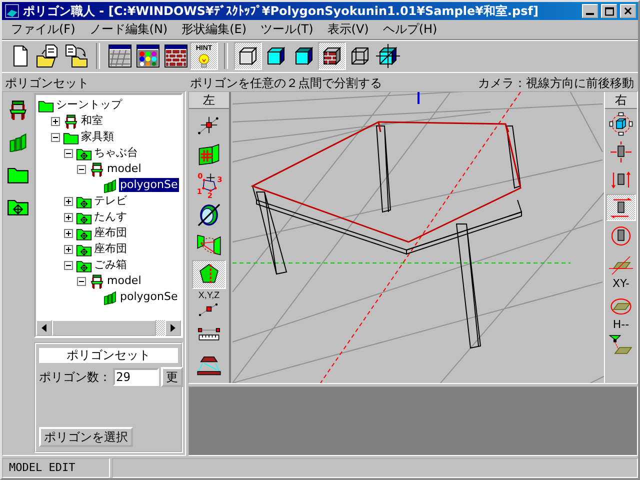 This screenshot has width=640, height=480. What do you see at coordinates (209, 245) in the screenshot?
I see `bridge-faces-icon` at bounding box center [209, 245].